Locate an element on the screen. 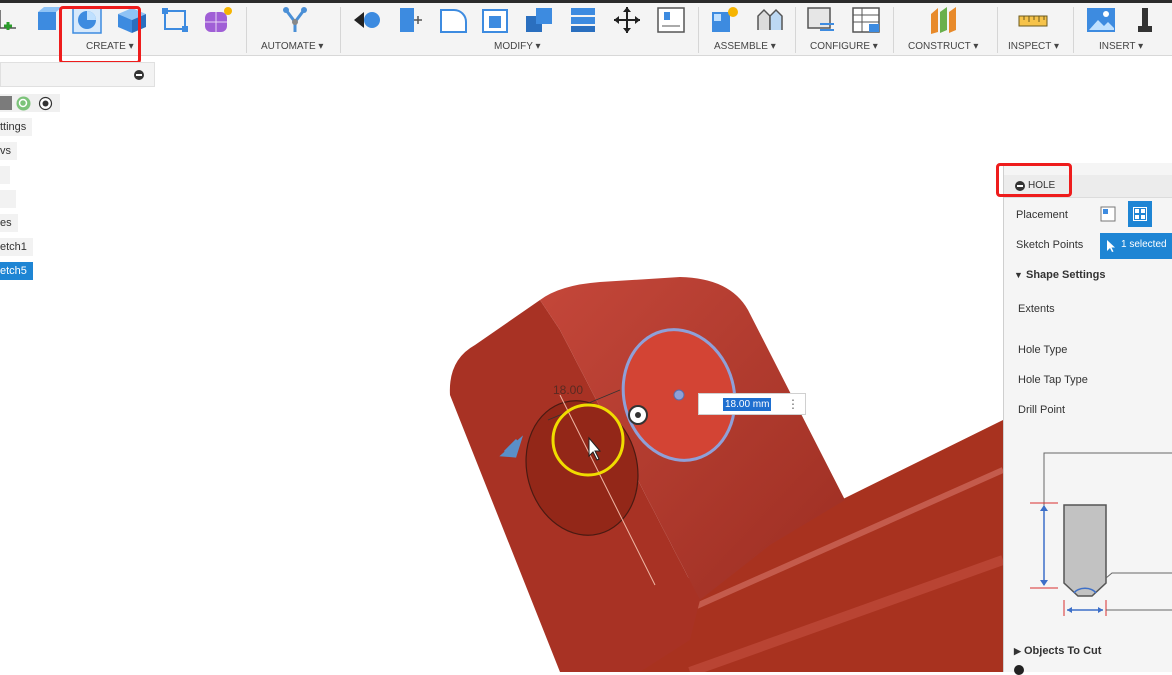 Image resolution: width=1172 pixels, height=675 pixels. hole-tap-type-label: Hole Tap Type is located at coordinates (1053, 380).